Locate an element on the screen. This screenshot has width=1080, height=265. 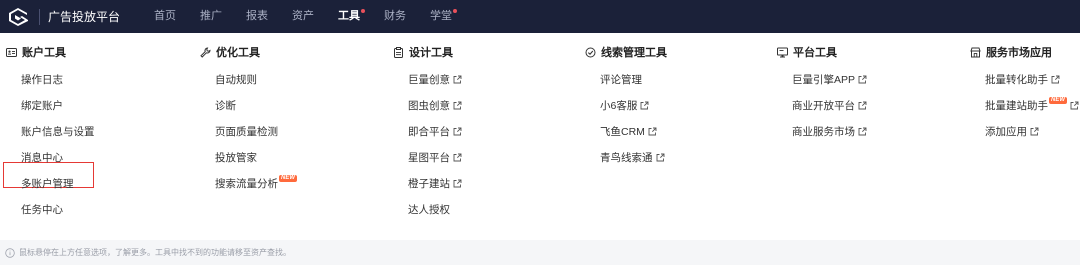
menu-item: 即合平台 is located at coordinates (487, 131).